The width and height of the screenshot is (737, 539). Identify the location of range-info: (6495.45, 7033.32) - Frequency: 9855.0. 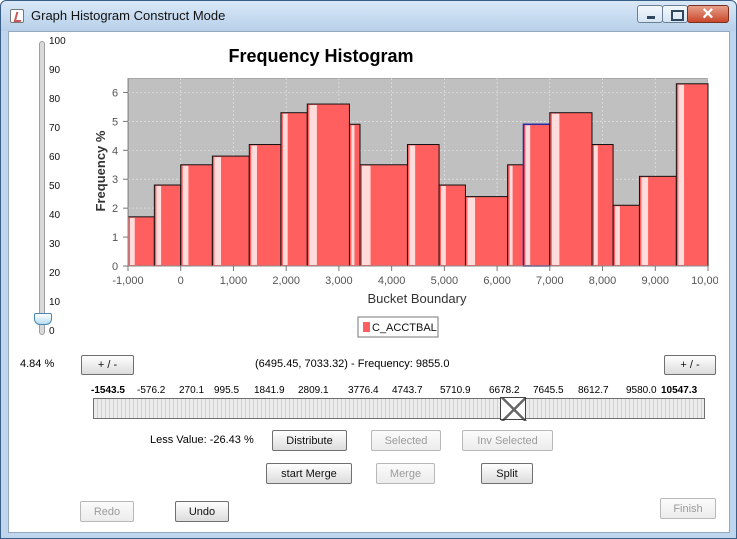
(352, 364).